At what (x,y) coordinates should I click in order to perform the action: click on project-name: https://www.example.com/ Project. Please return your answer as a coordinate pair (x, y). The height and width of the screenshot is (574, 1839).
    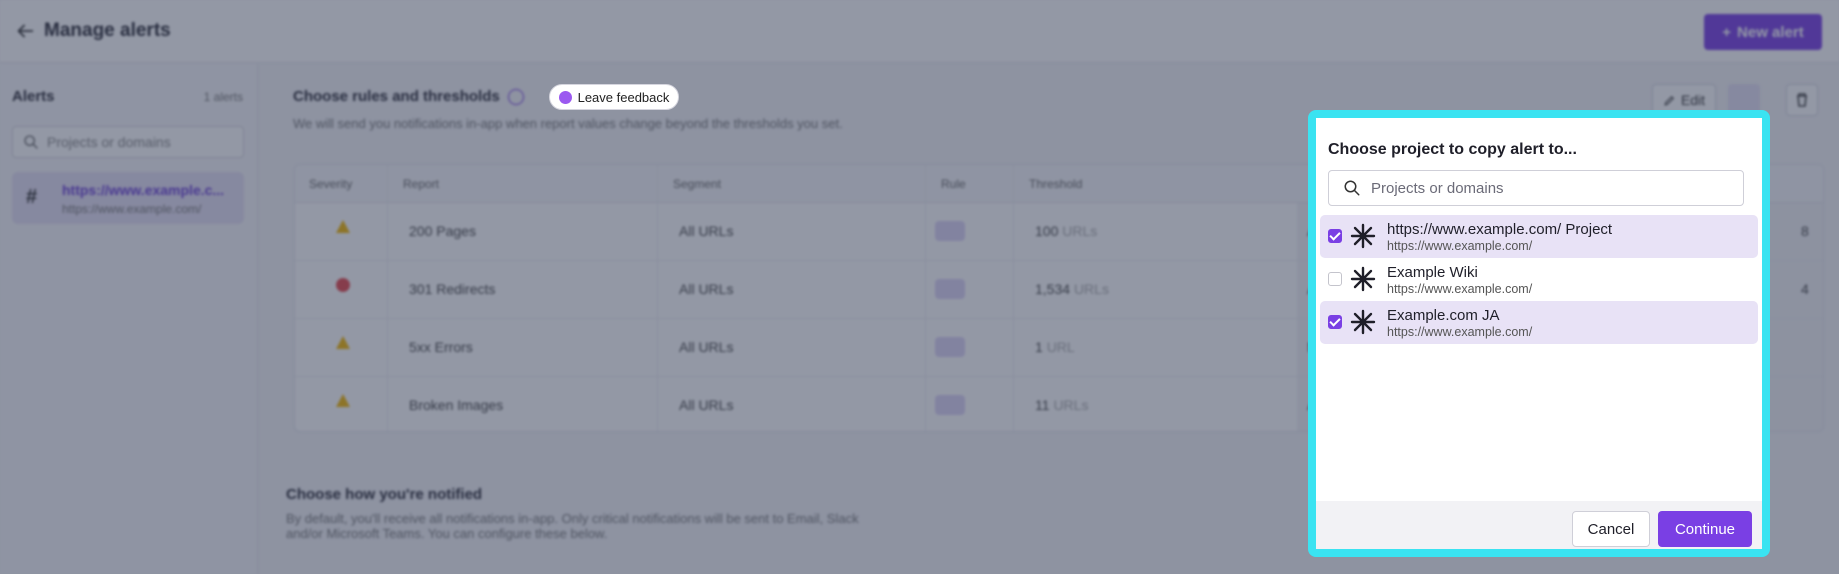
    Looking at the image, I should click on (1500, 229).